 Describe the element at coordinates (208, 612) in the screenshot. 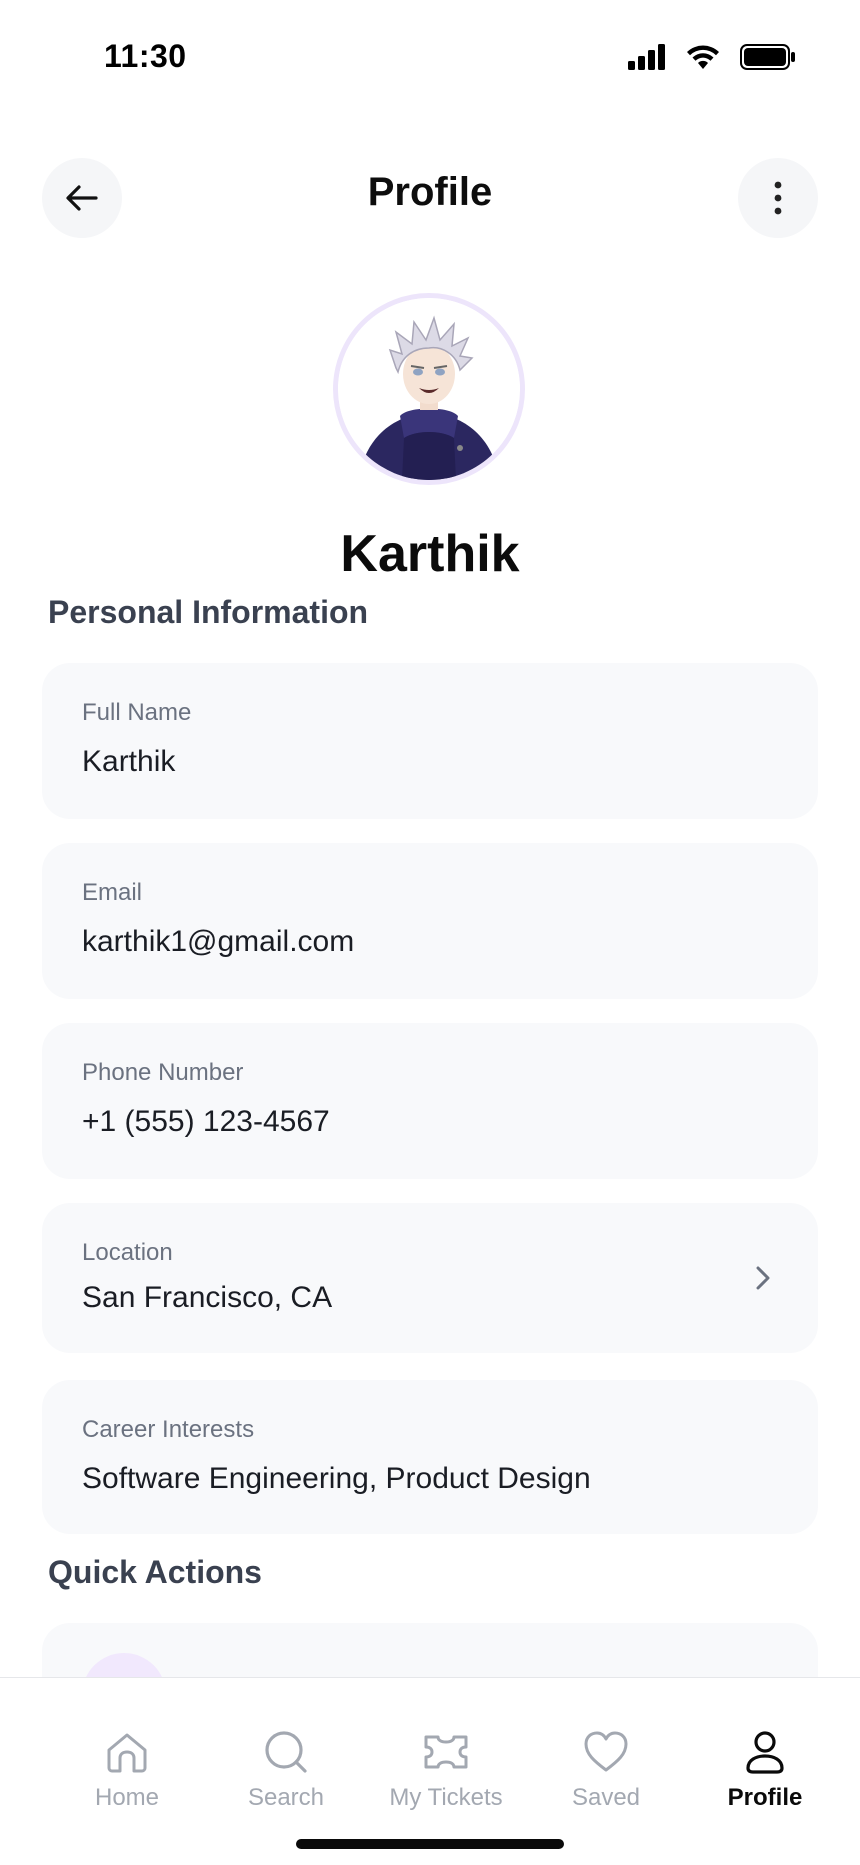

I see `personal-information-heading: Personal Information` at that location.